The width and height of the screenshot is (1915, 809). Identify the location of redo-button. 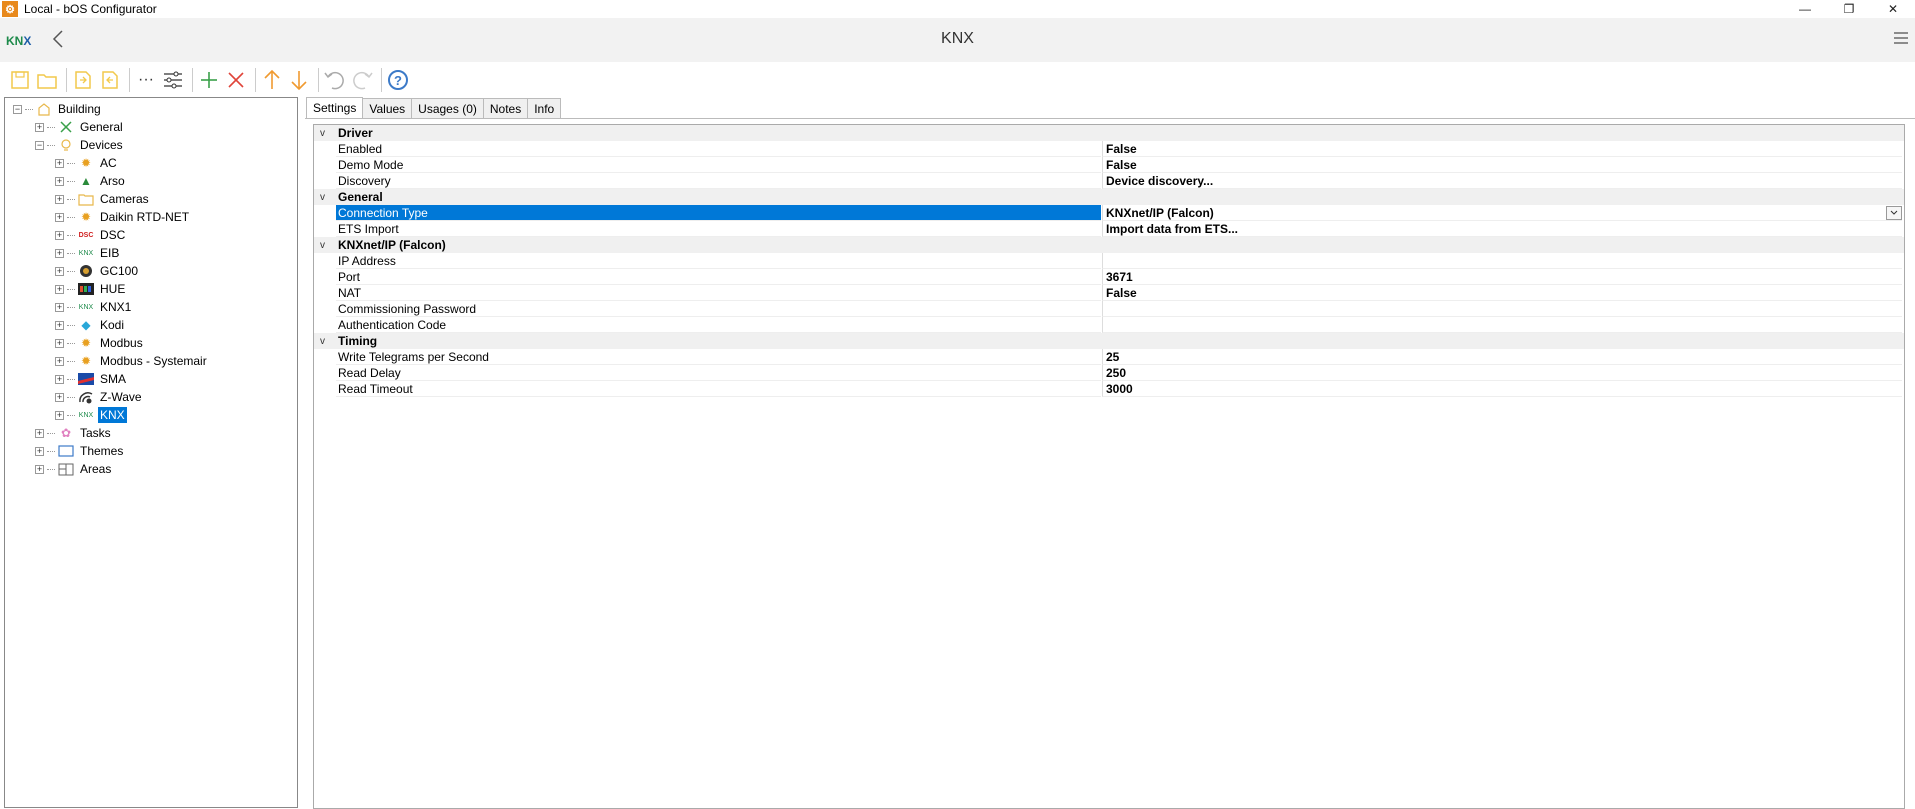
(362, 80).